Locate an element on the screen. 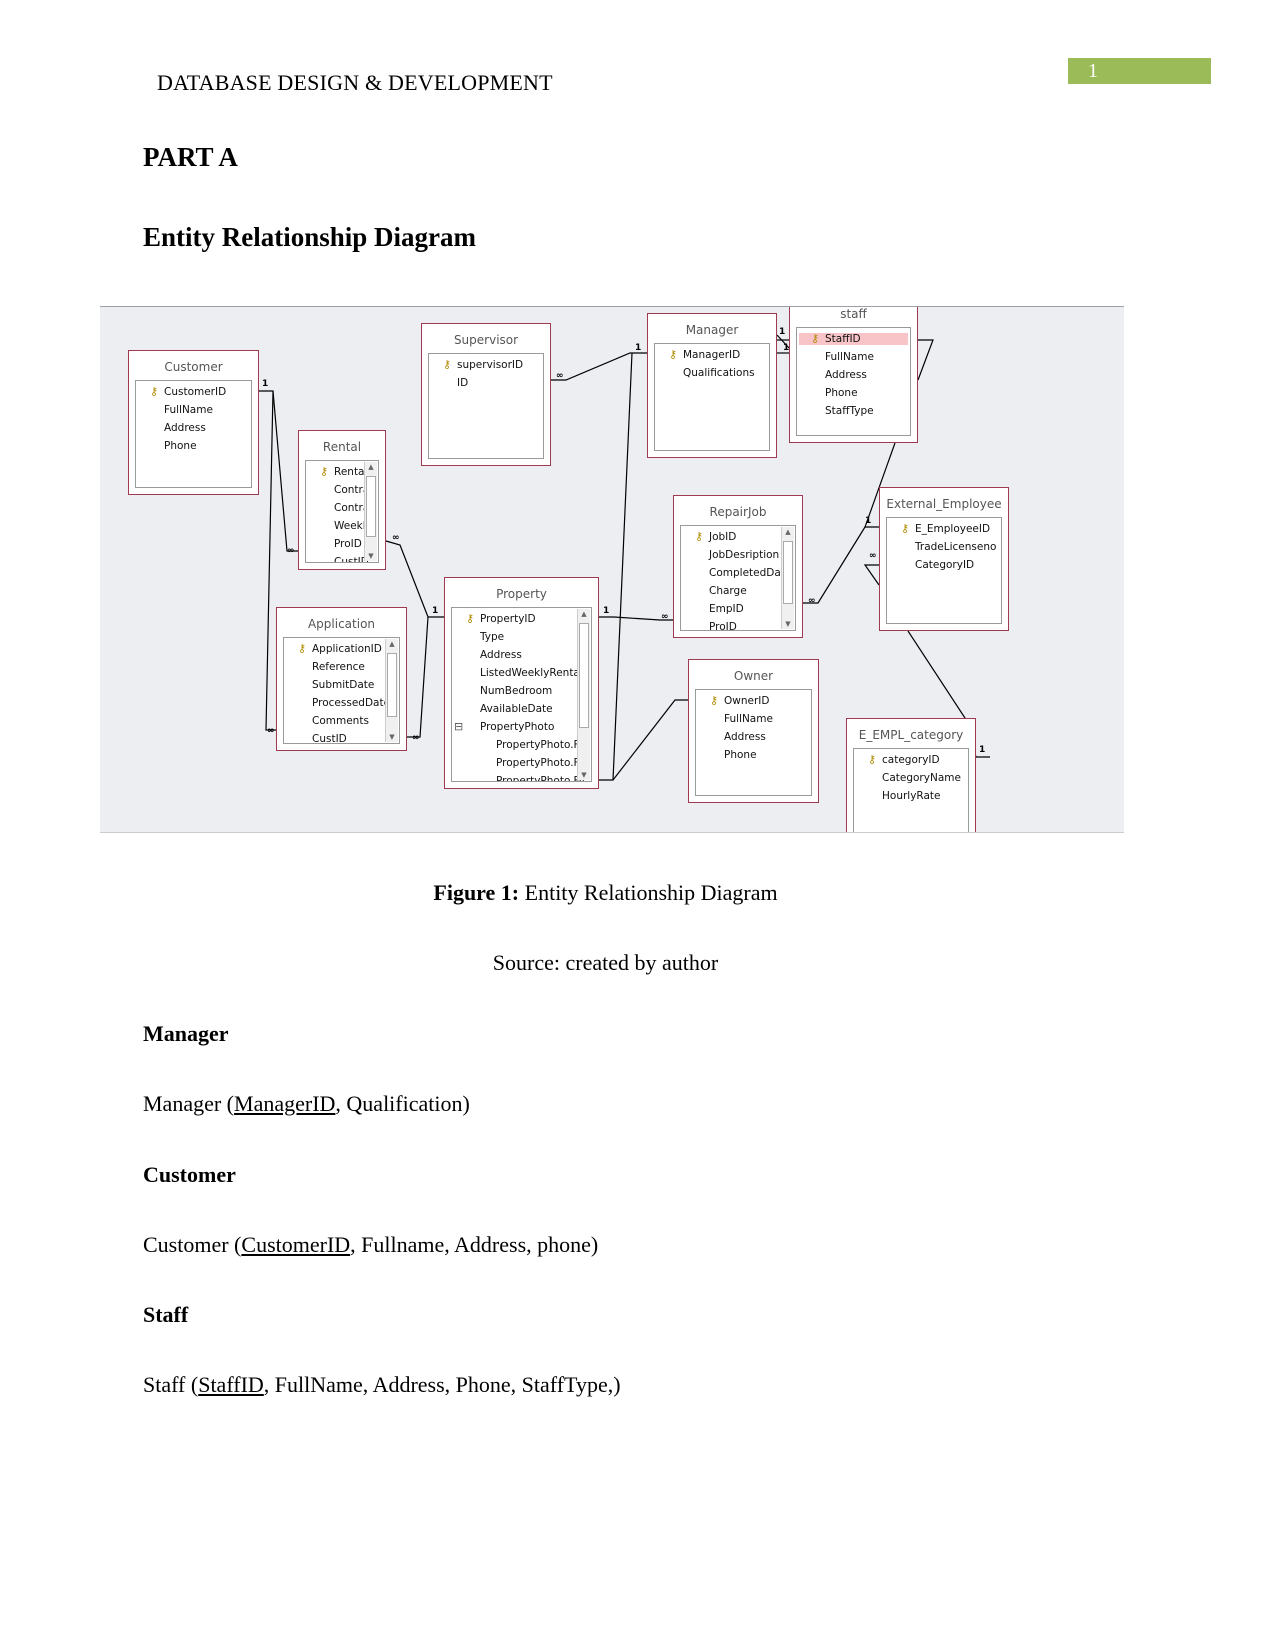 Image resolution: width=1275 pixels, height=1651 pixels. field-list: categoryID ⚷ CategoryName HourlyRate is located at coordinates (911, 790).